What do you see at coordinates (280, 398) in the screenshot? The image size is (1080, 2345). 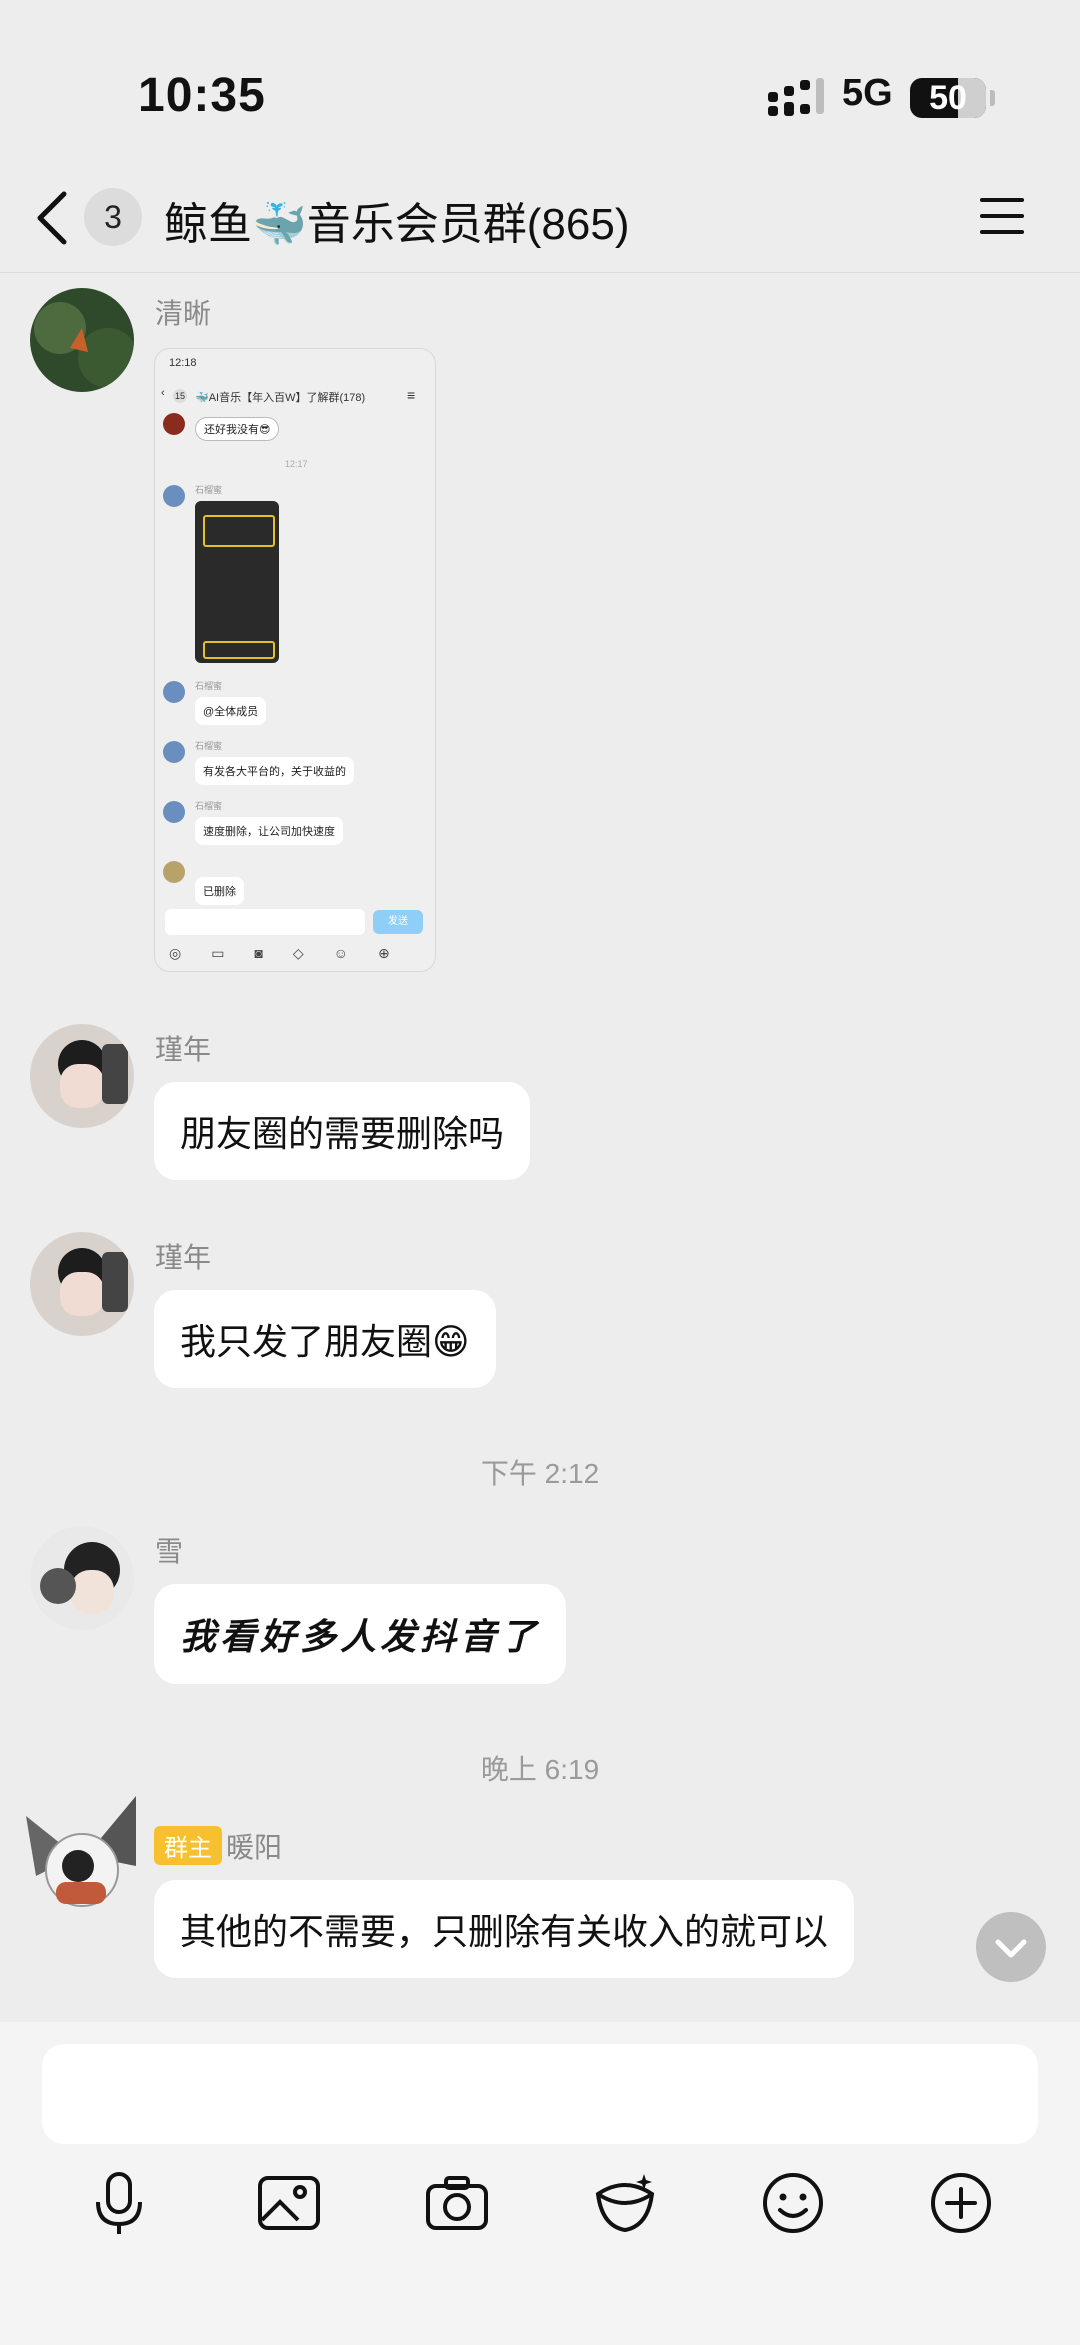 I see `thumb-title: 🐳AI音乐【年入百W】了解群(178)` at bounding box center [280, 398].